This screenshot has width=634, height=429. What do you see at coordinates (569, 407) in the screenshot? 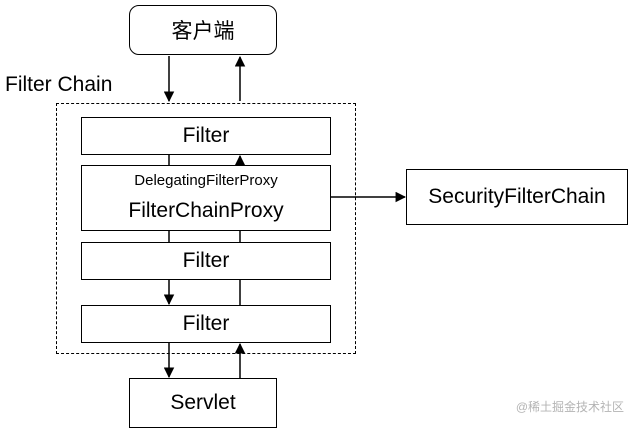
I see `watermark: @稀土掘金技术社区` at bounding box center [569, 407].